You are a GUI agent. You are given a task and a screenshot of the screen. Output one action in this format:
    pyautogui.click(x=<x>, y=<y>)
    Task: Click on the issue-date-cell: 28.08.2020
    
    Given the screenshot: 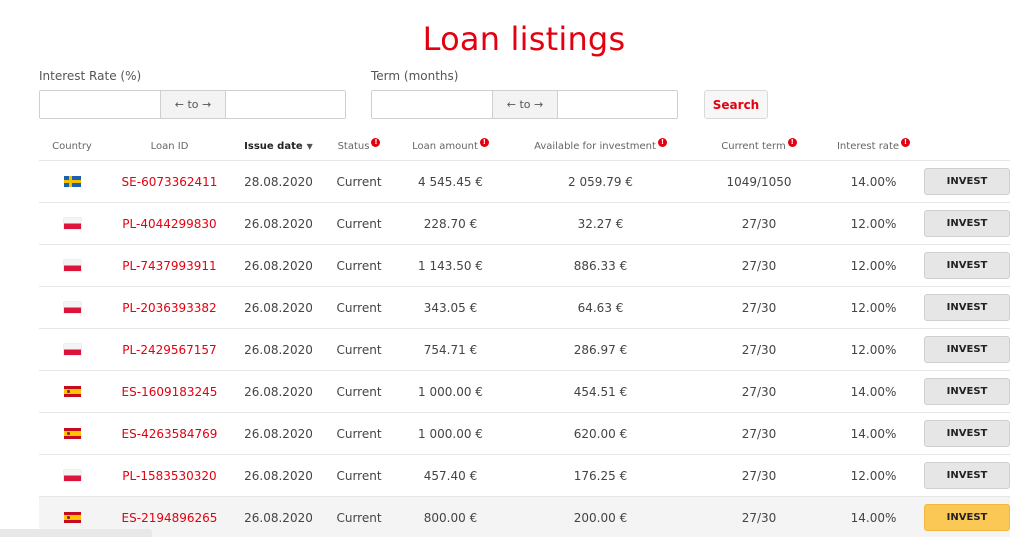 What is the action you would take?
    pyautogui.click(x=278, y=181)
    